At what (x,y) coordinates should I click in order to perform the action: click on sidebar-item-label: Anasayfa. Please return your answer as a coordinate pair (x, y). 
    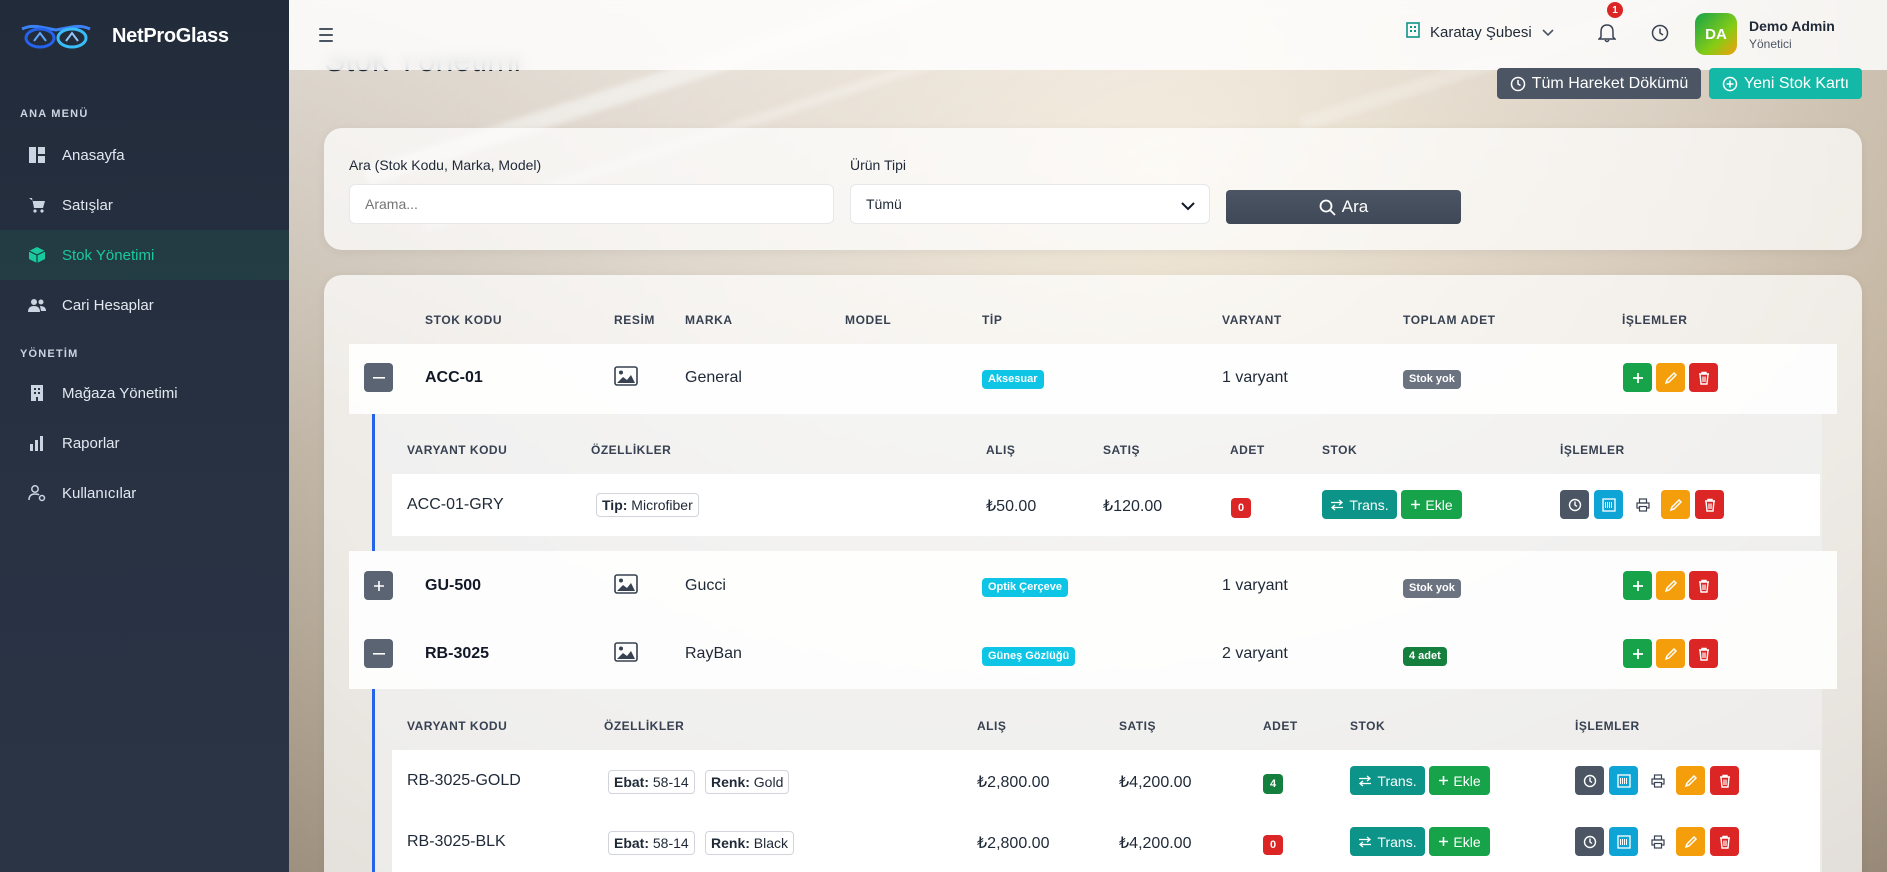
    Looking at the image, I should click on (93, 155).